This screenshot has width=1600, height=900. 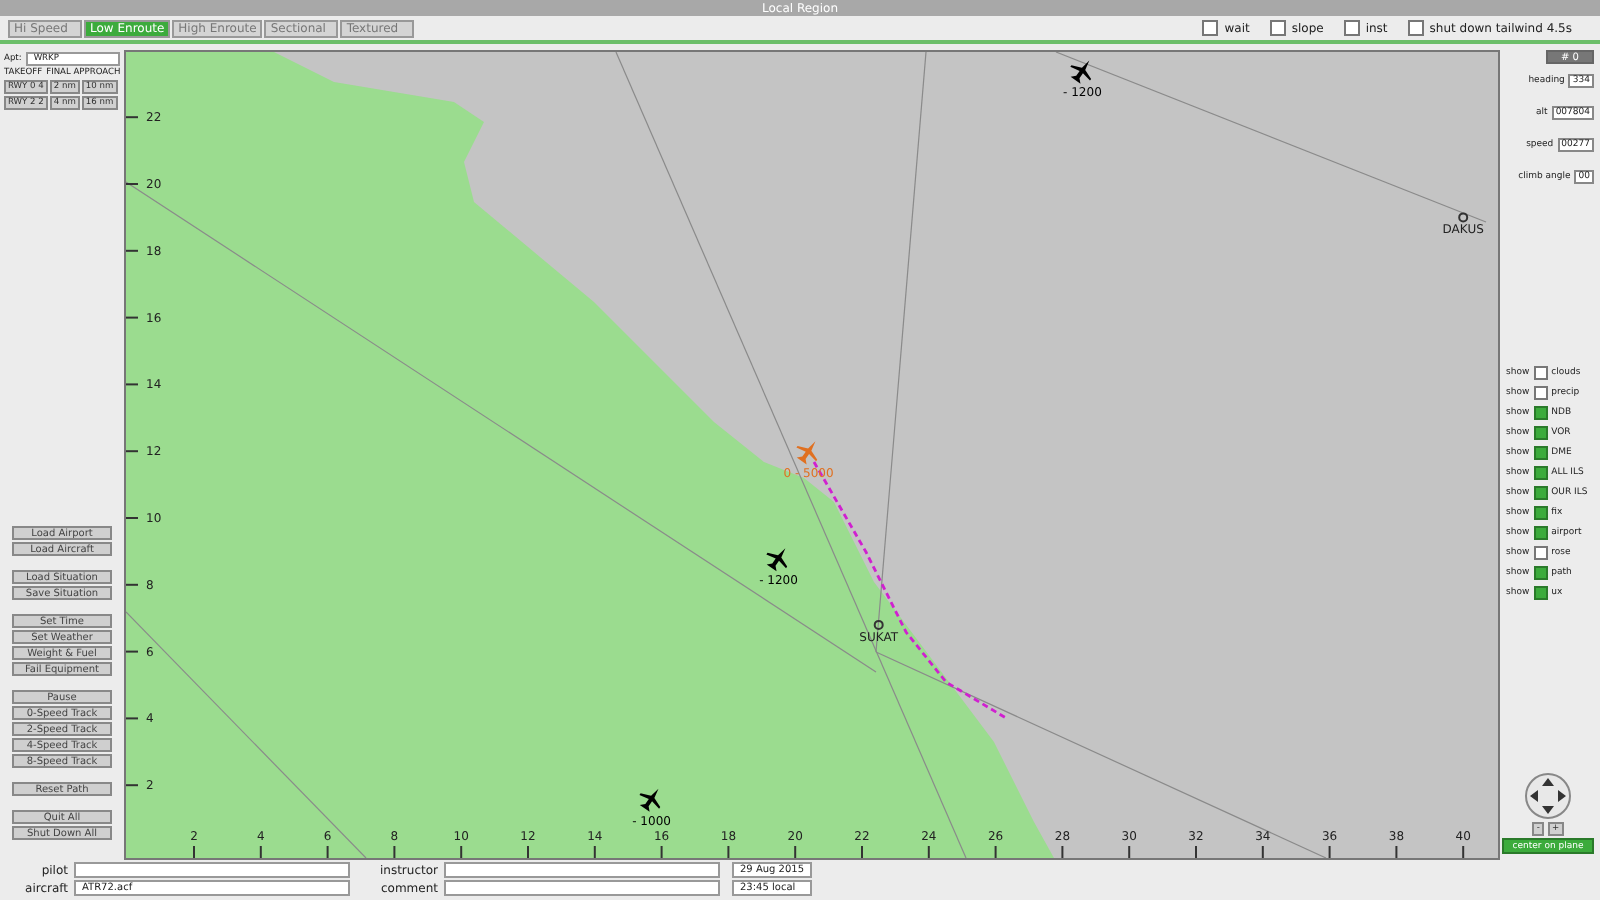 I want to click on navigation-pad-icon, so click(x=1548, y=796).